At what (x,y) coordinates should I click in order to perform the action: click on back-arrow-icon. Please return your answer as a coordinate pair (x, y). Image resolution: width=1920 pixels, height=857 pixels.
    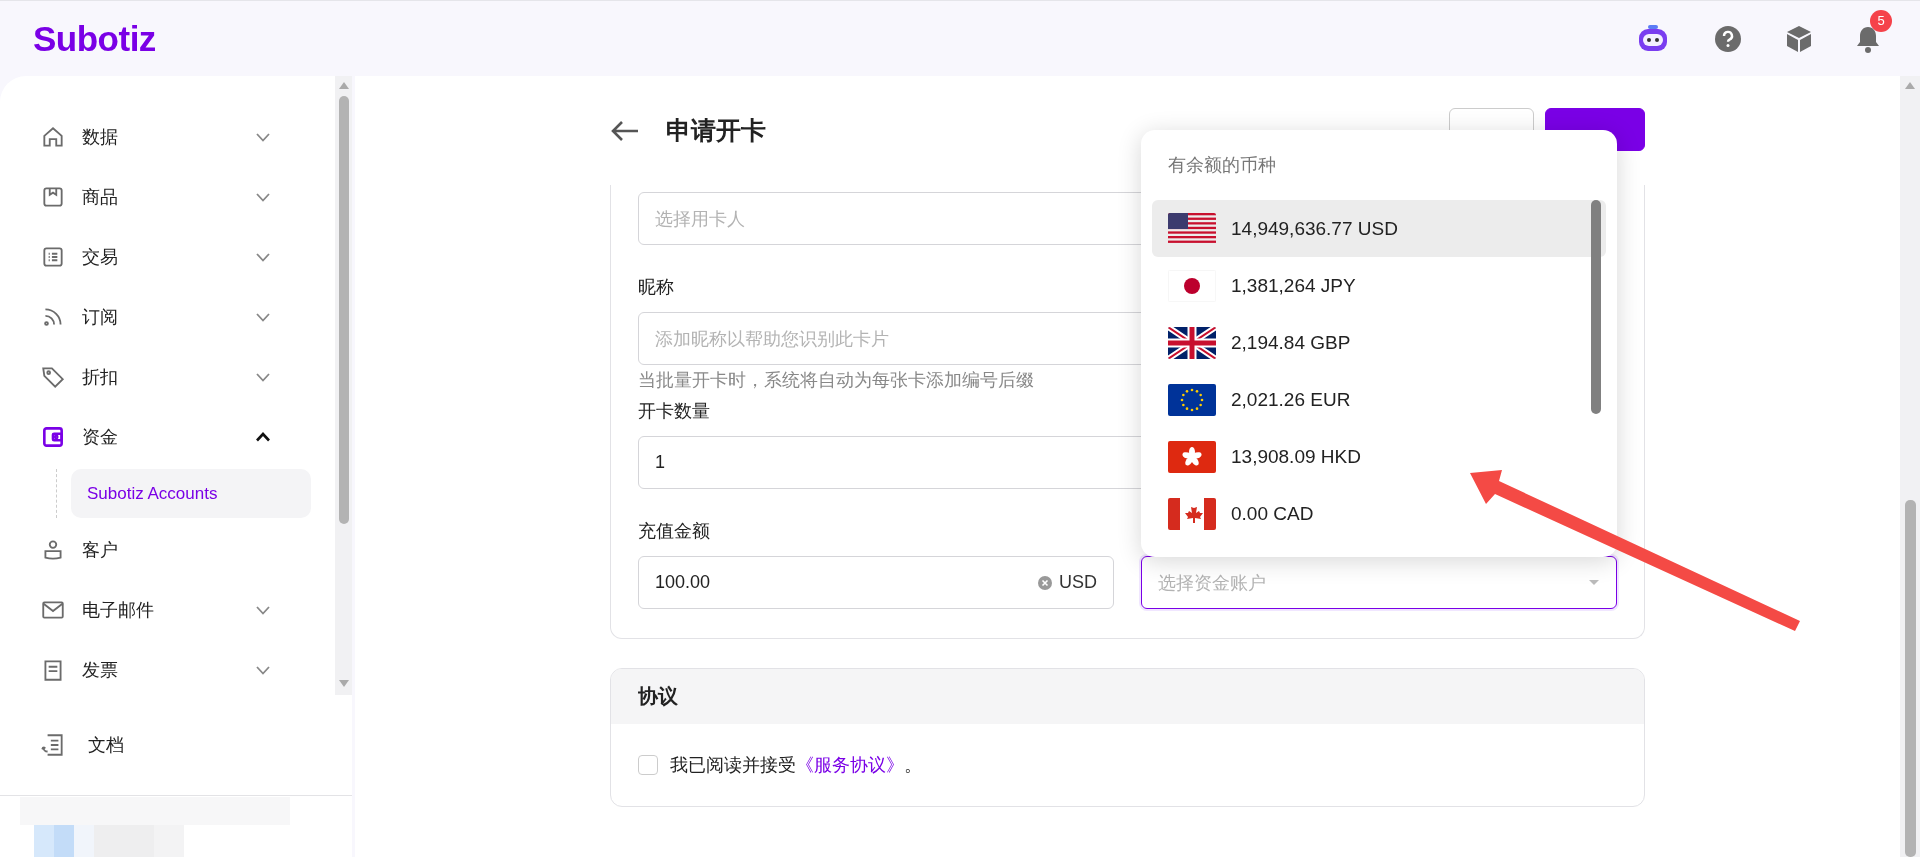
    Looking at the image, I should click on (625, 130).